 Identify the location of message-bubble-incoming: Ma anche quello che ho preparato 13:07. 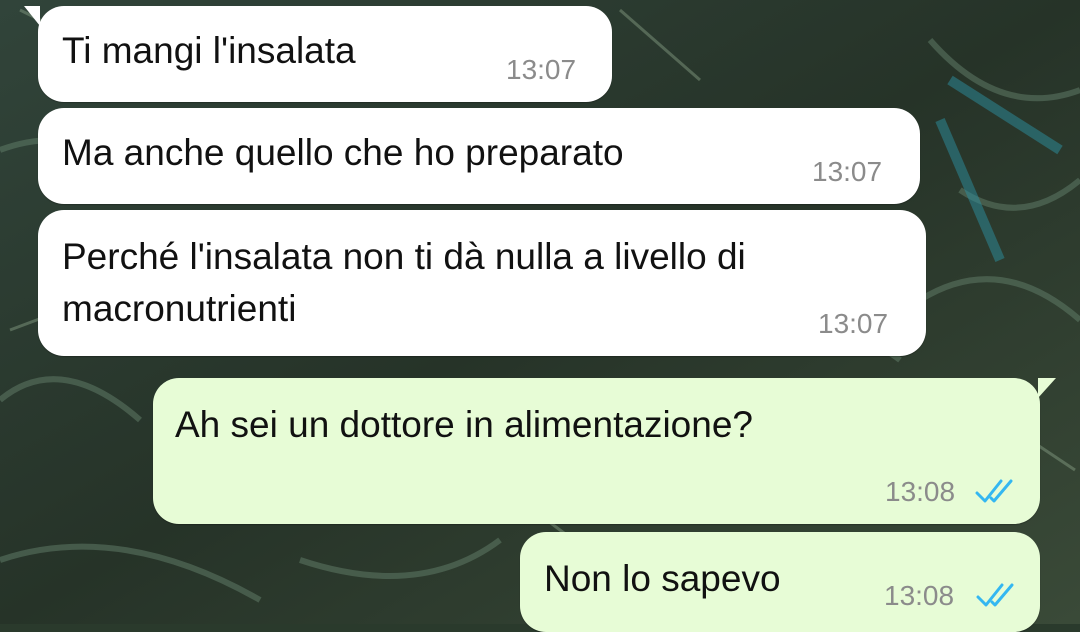
(479, 156).